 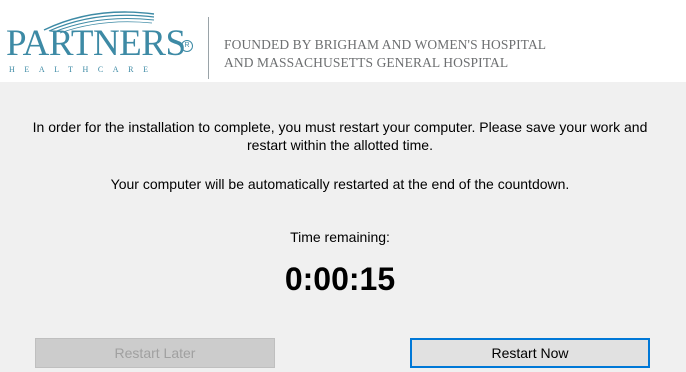 I want to click on tagline-line-2: AND MASSACHUSETTS GENERAL HOSPITAL, so click(x=366, y=62).